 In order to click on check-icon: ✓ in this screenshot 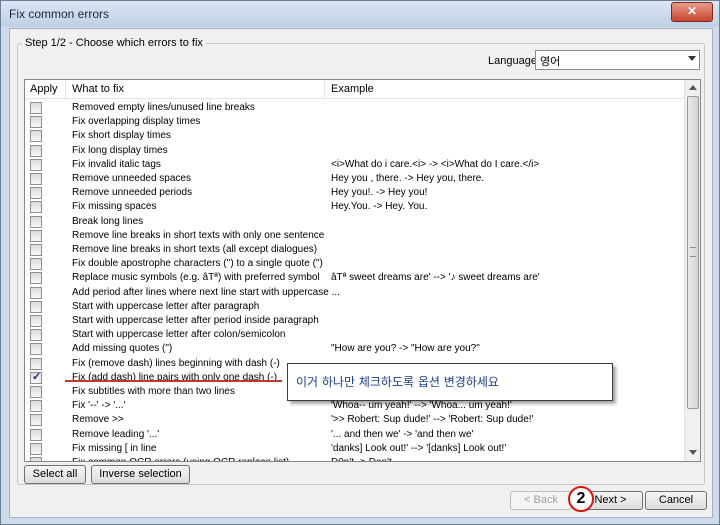, I will do `click(37, 376)`.